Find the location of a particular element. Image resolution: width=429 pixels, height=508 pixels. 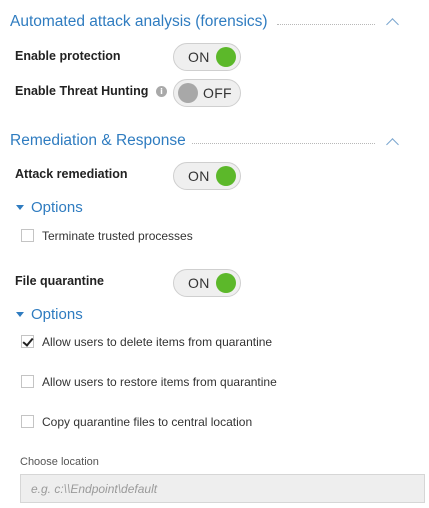

section-title-forensics: Automated attack analysis (forensics) is located at coordinates (139, 21).